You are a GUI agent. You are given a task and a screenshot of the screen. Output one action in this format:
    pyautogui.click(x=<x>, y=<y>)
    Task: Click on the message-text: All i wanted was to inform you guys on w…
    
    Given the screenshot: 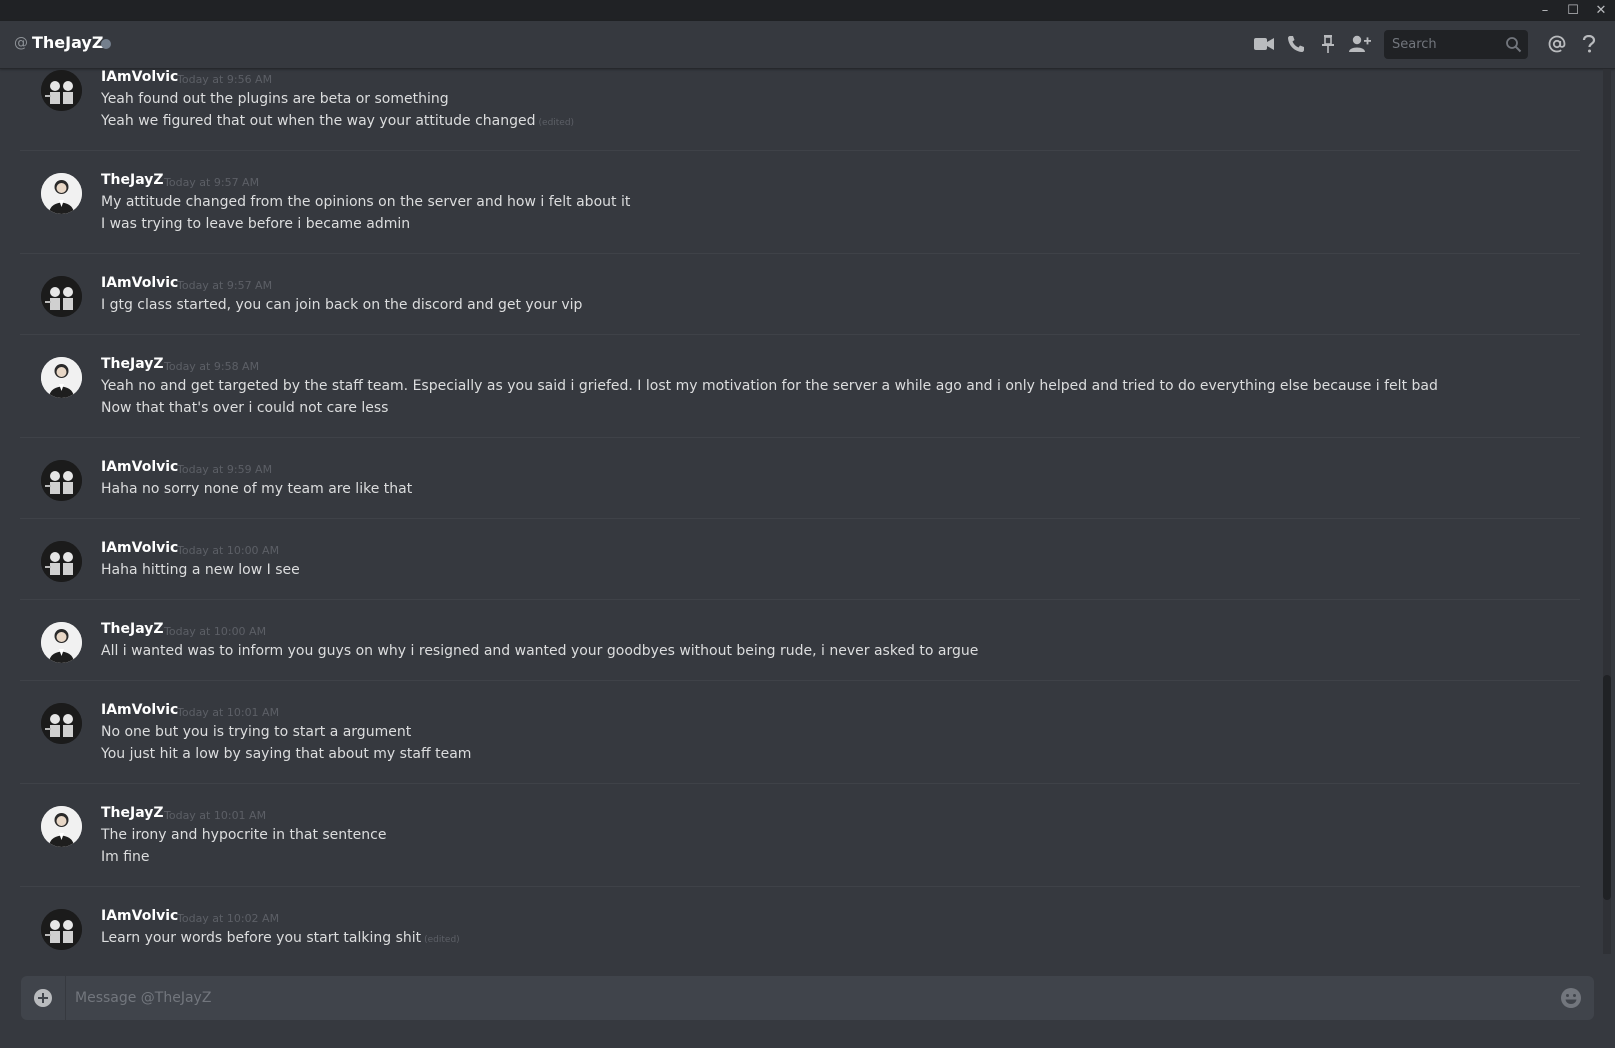 What is the action you would take?
    pyautogui.click(x=539, y=651)
    